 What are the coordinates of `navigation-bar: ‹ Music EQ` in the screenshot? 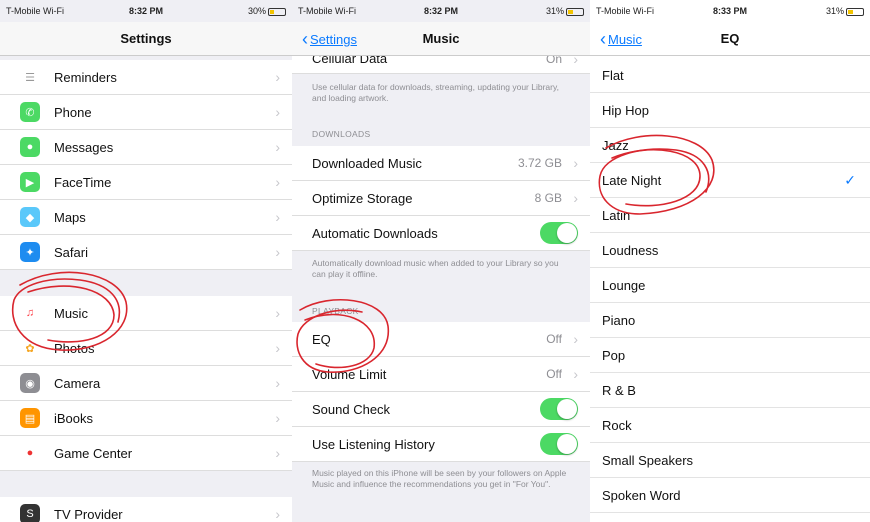 It's located at (730, 39).